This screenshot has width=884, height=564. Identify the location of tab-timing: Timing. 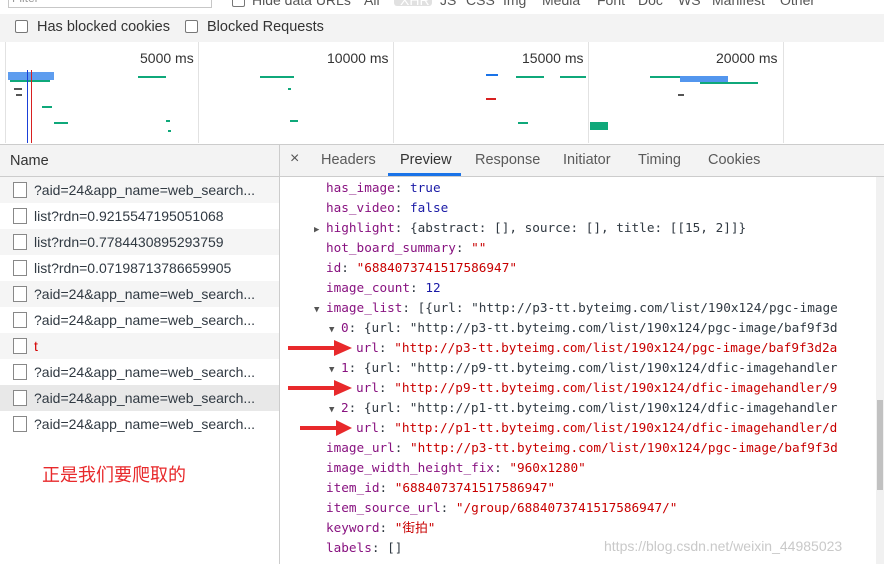
(659, 160).